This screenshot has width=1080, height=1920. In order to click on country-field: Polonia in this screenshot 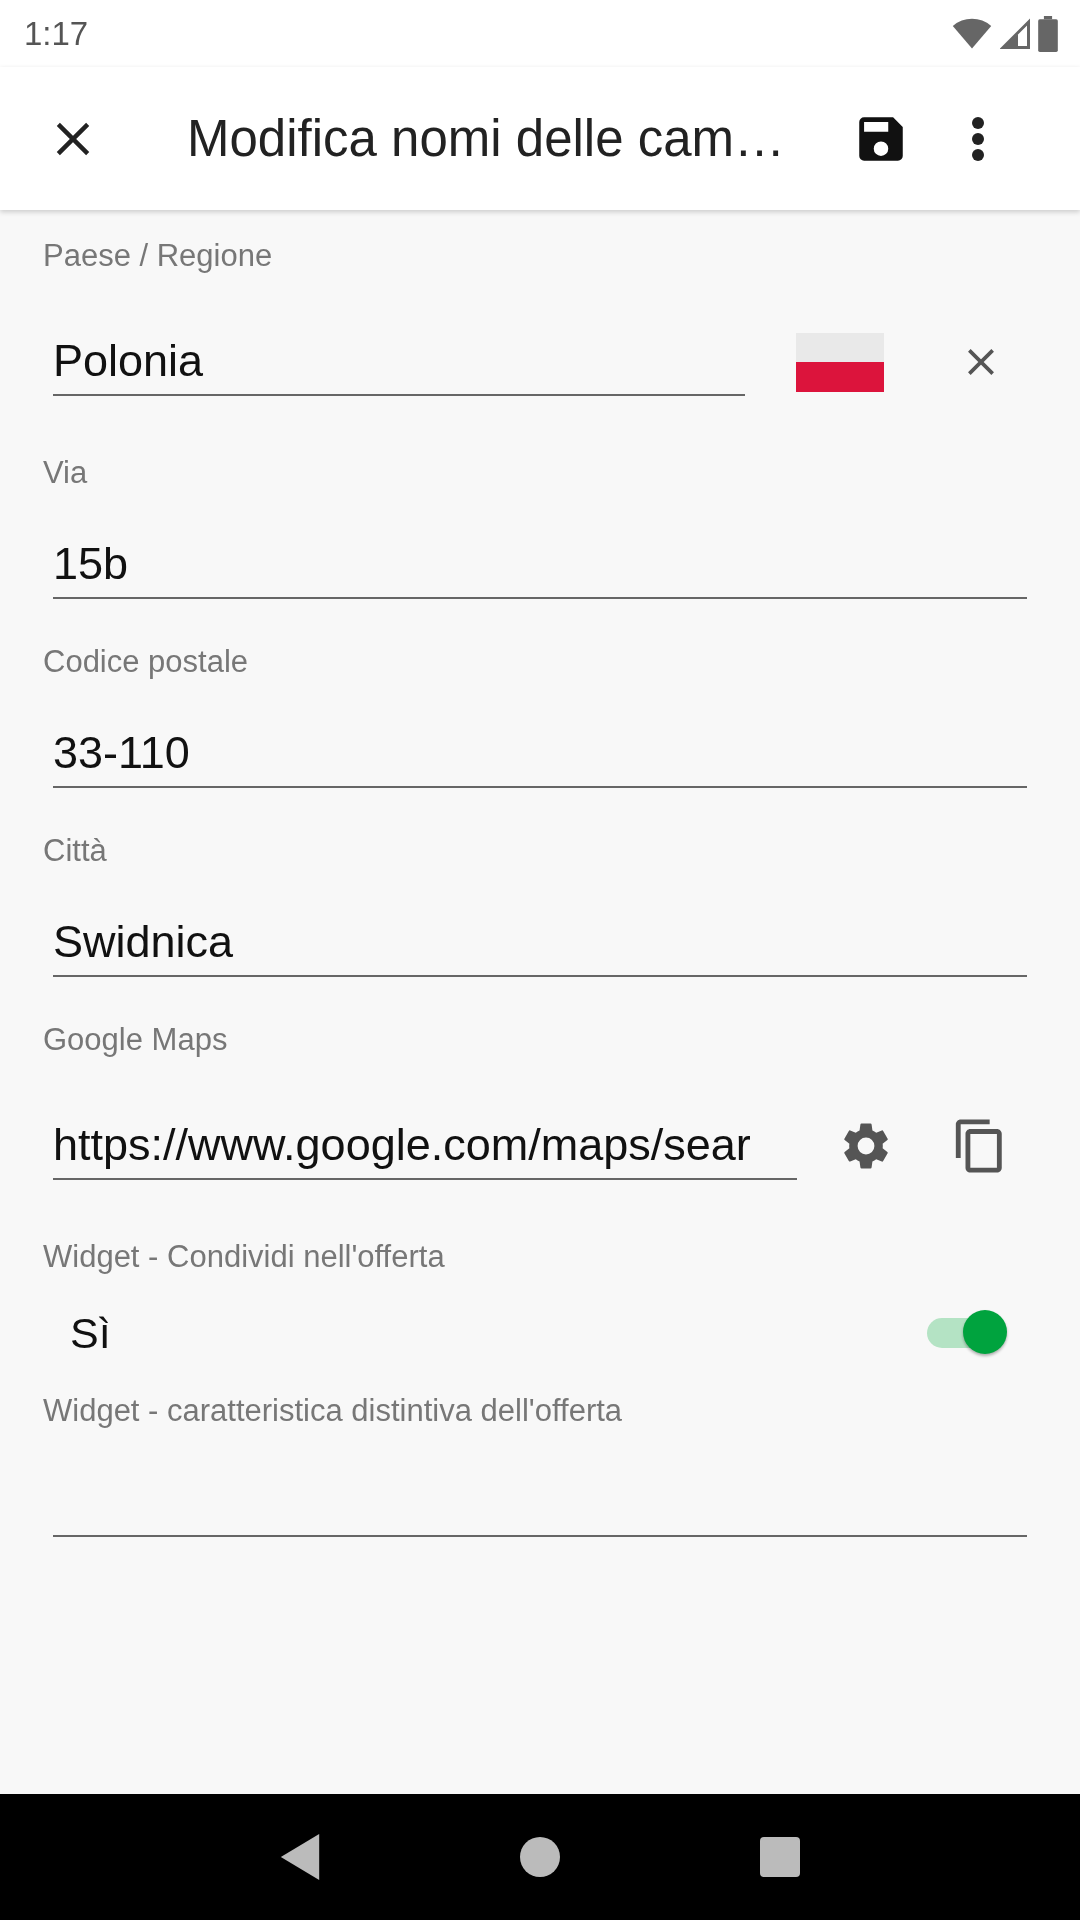, I will do `click(128, 361)`.